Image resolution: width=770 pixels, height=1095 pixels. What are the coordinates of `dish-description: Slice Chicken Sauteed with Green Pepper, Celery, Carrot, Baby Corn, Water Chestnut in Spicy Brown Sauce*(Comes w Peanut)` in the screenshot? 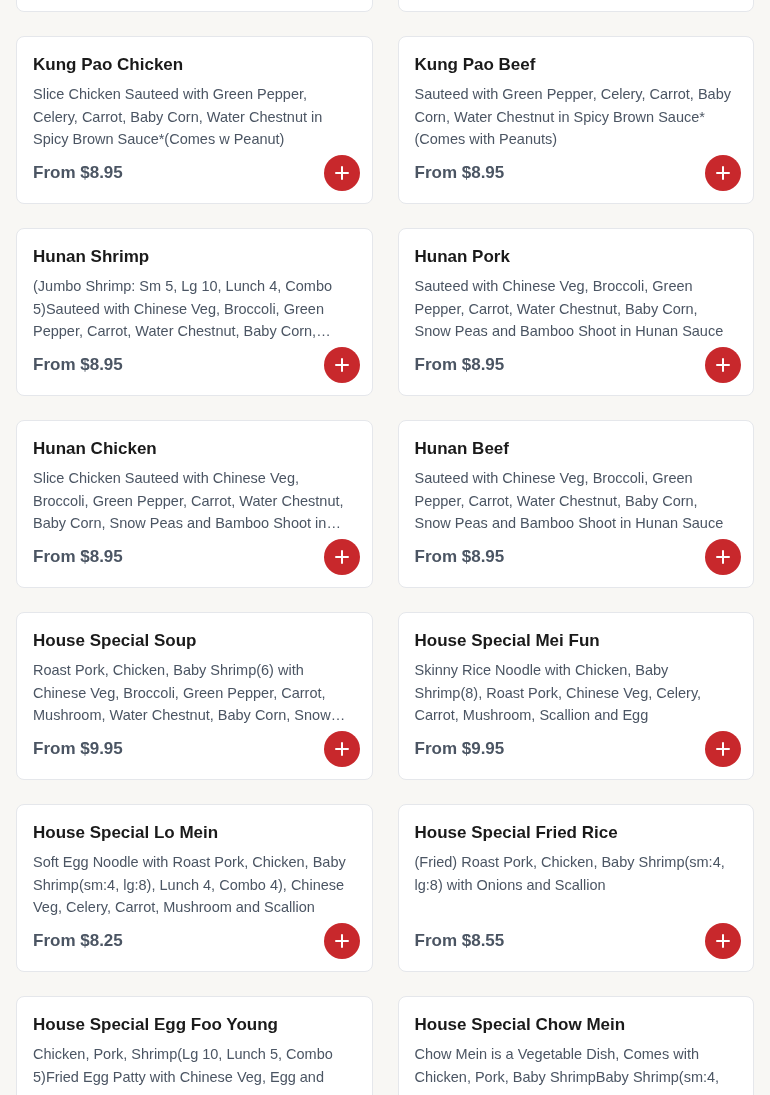 It's located at (178, 117).